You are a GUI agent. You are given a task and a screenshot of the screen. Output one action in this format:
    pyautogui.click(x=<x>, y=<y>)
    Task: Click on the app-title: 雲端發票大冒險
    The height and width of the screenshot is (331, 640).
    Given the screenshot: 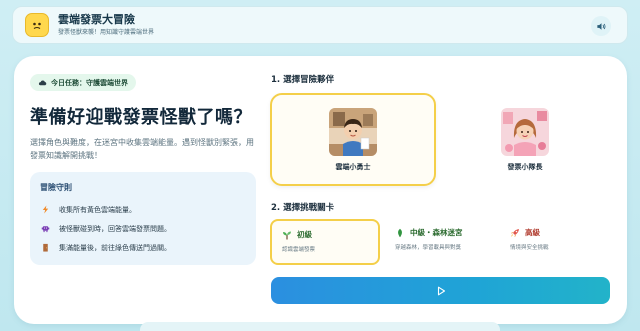 What is the action you would take?
    pyautogui.click(x=96, y=19)
    